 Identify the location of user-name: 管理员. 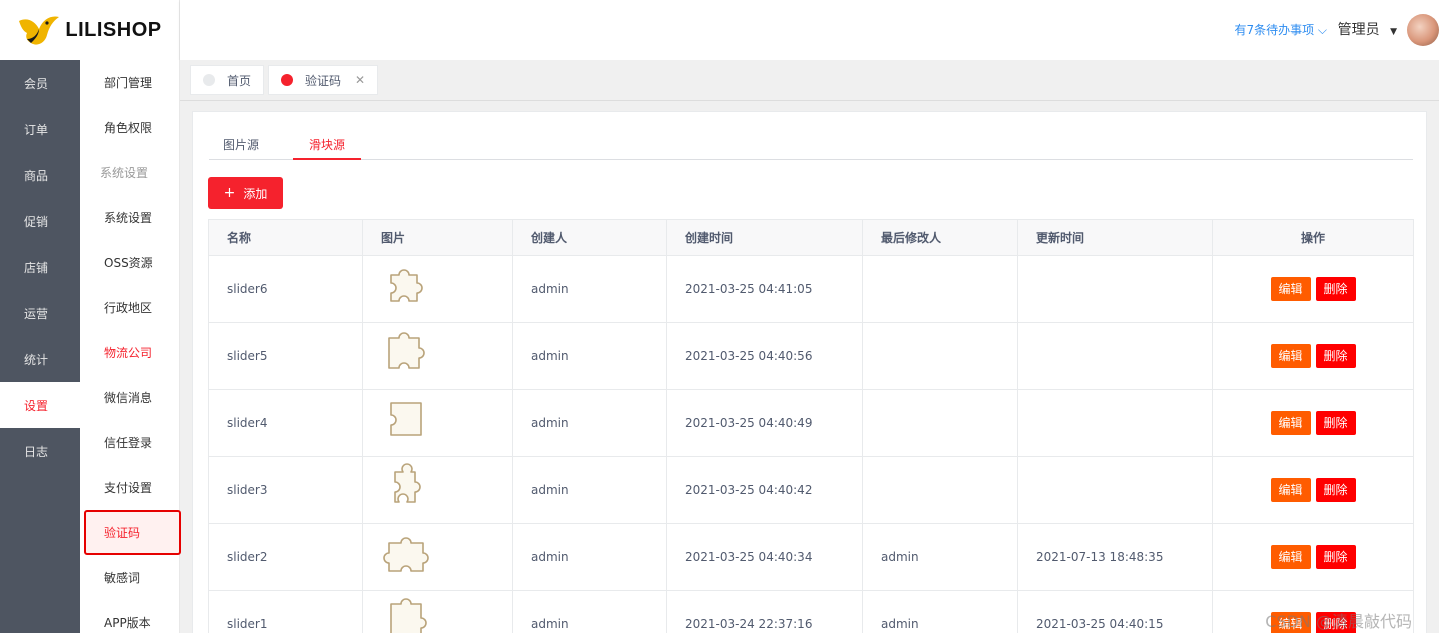
(1358, 30).